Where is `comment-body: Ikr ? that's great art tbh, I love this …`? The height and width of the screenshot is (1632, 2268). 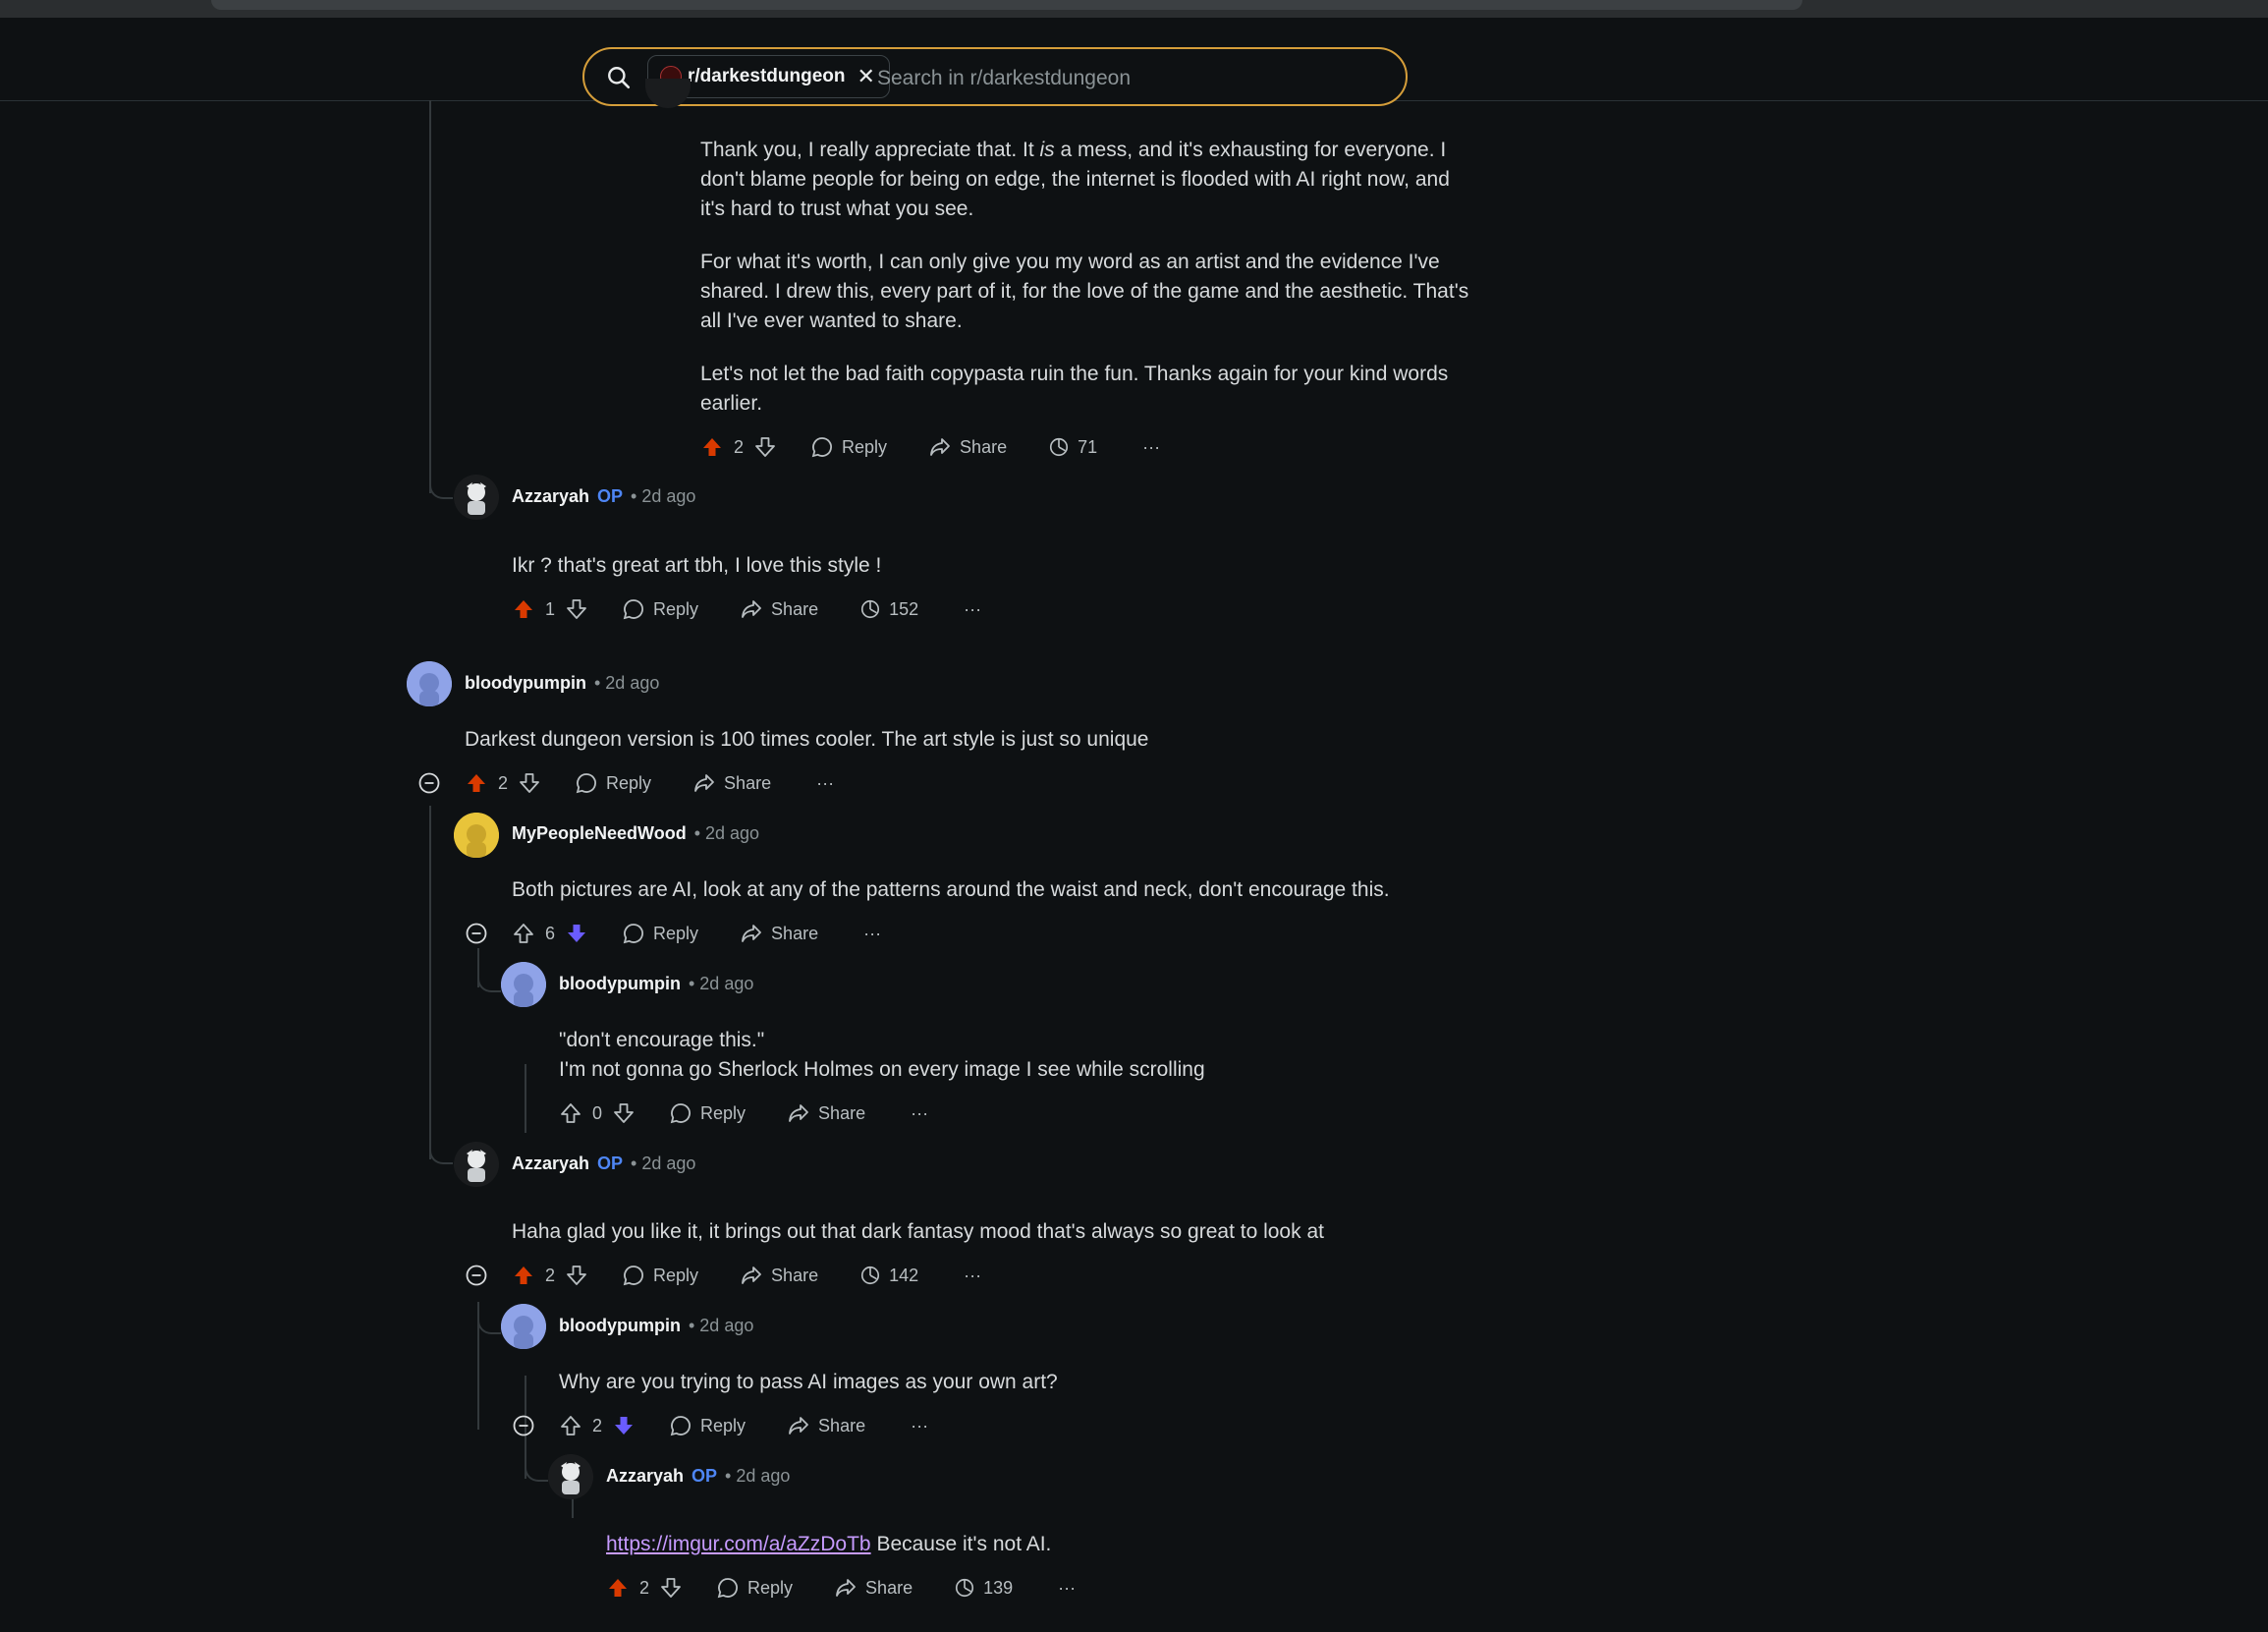 comment-body: Ikr ? that's great art tbh, I love this … is located at coordinates (697, 565).